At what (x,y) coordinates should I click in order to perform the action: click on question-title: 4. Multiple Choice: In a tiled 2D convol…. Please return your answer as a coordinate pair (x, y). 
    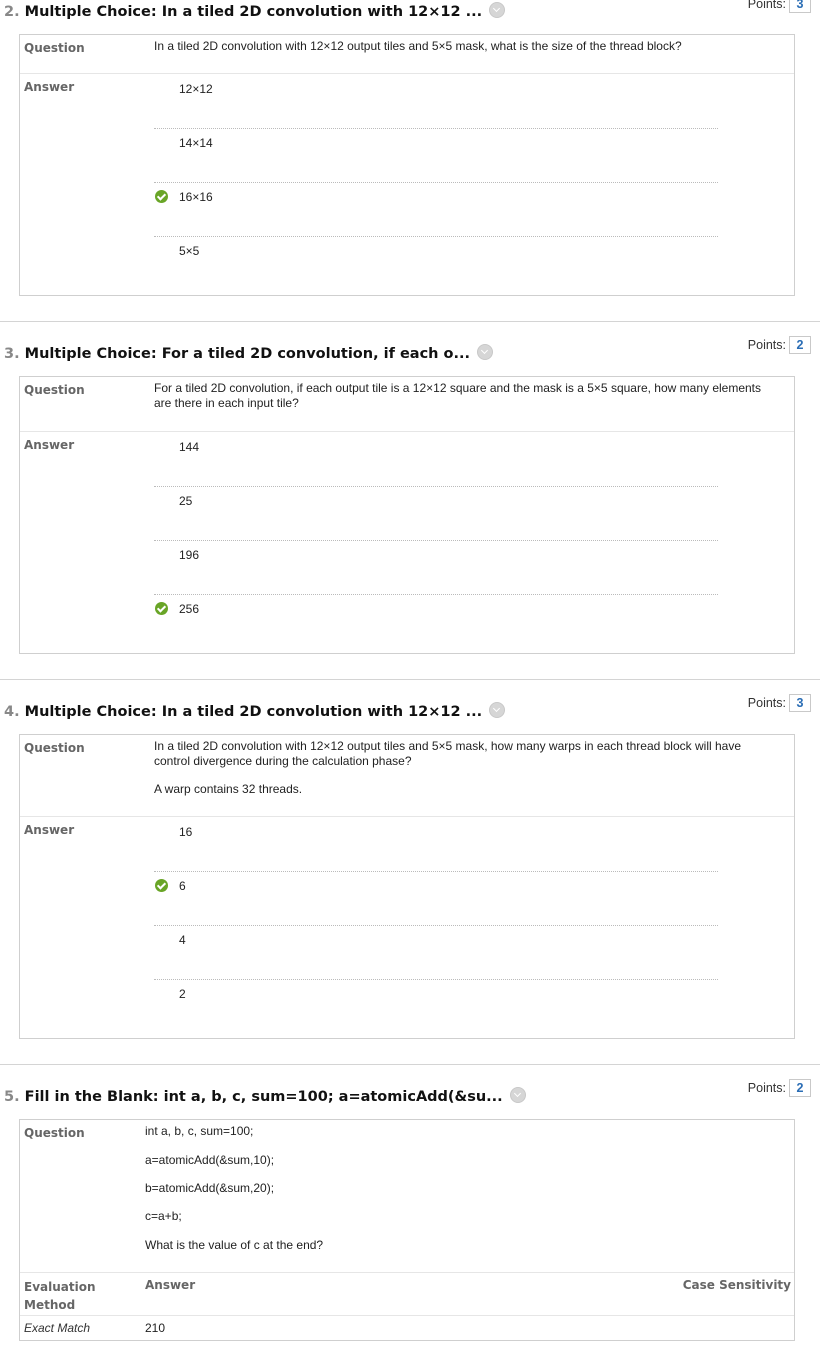
    Looking at the image, I should click on (255, 711).